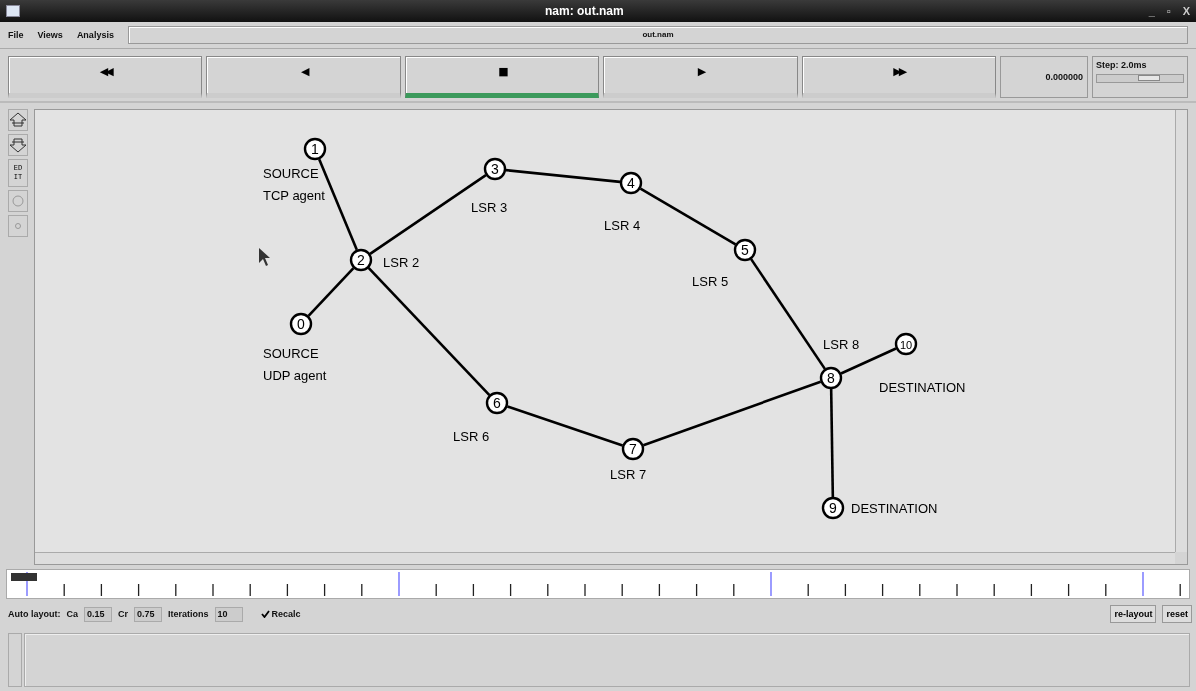 The image size is (1196, 691). I want to click on input-field: 10, so click(228, 614).